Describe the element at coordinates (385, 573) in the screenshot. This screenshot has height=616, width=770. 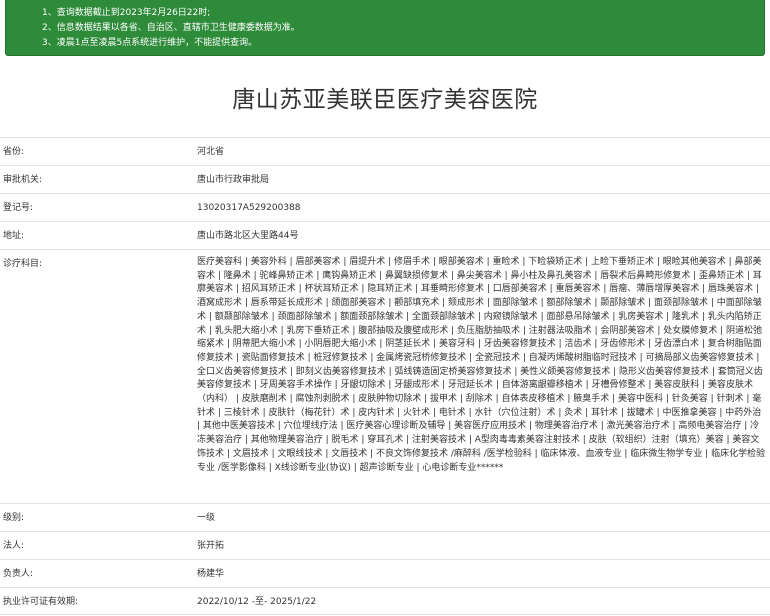
I see `info-row-principal: 负责人: 杨建华` at that location.